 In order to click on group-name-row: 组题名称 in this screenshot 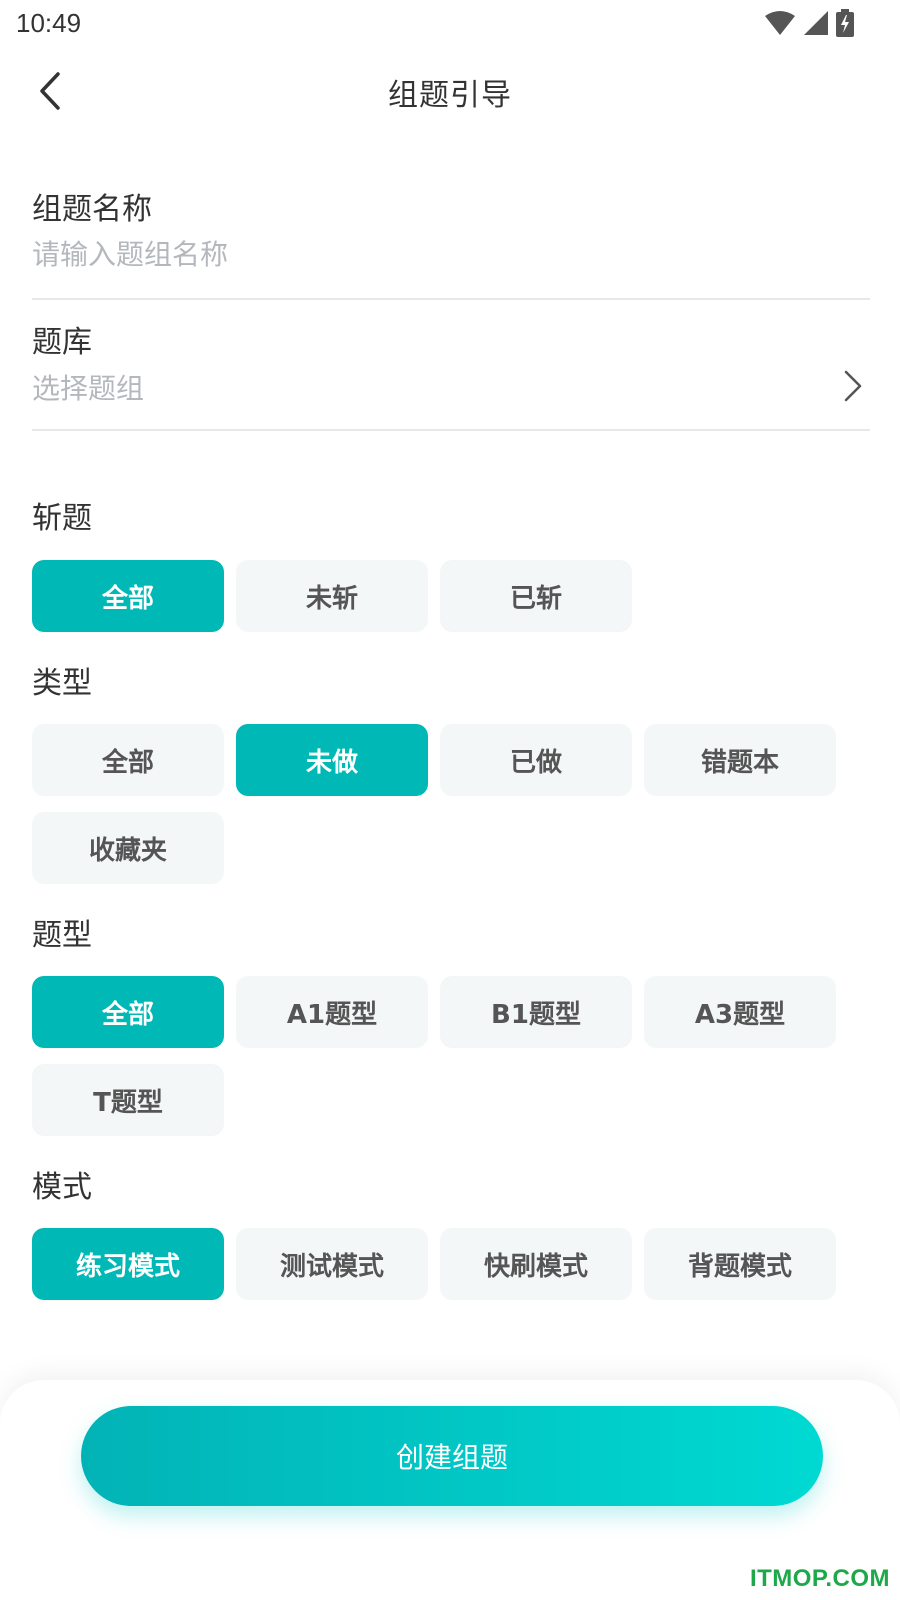, I will do `click(451, 240)`.